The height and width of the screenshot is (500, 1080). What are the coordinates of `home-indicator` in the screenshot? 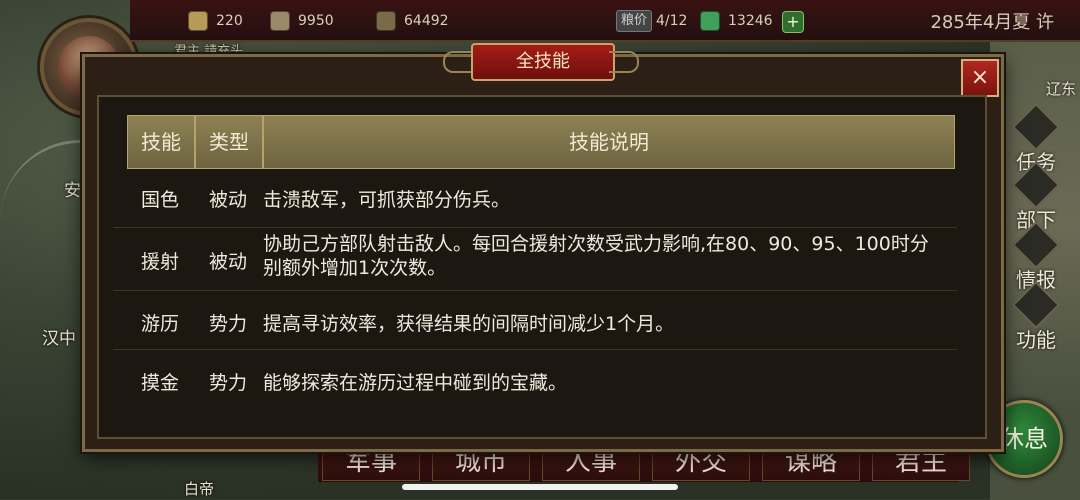 It's located at (540, 487).